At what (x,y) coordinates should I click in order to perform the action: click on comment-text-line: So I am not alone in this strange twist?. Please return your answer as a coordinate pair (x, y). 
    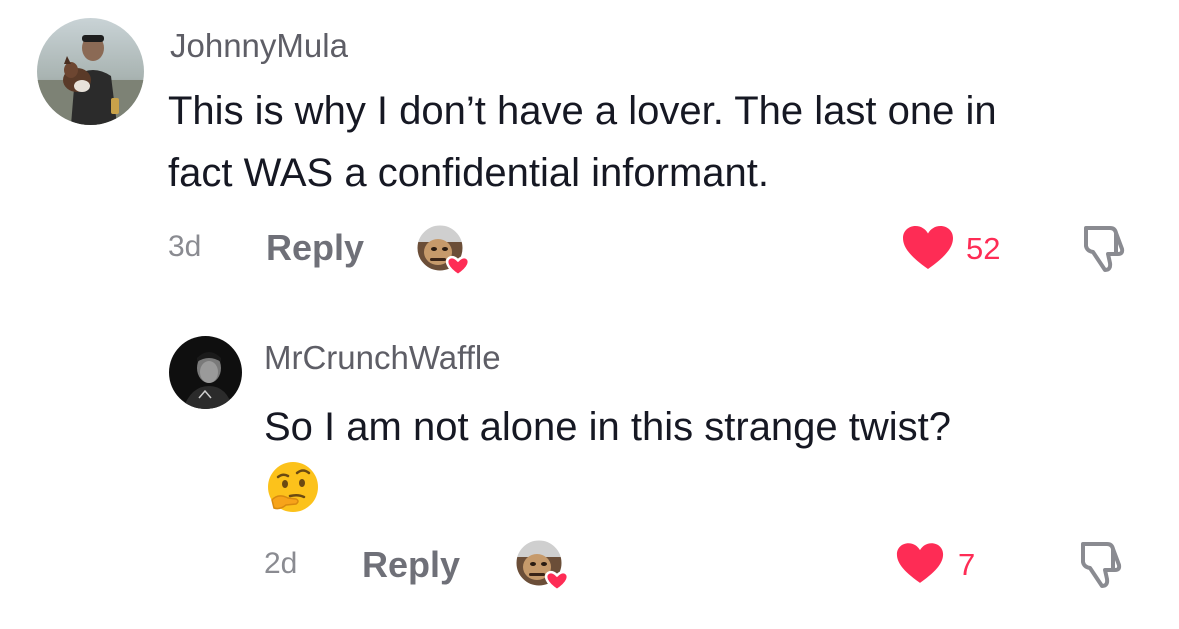
    Looking at the image, I should click on (608, 427).